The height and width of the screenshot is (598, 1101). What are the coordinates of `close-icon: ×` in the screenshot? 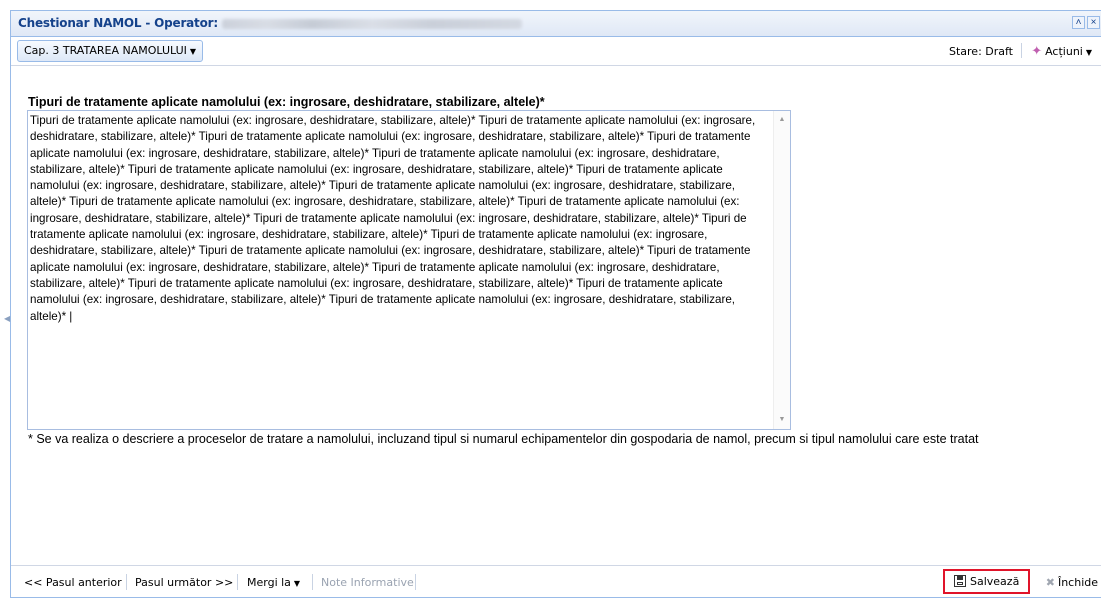 It's located at (1093, 22).